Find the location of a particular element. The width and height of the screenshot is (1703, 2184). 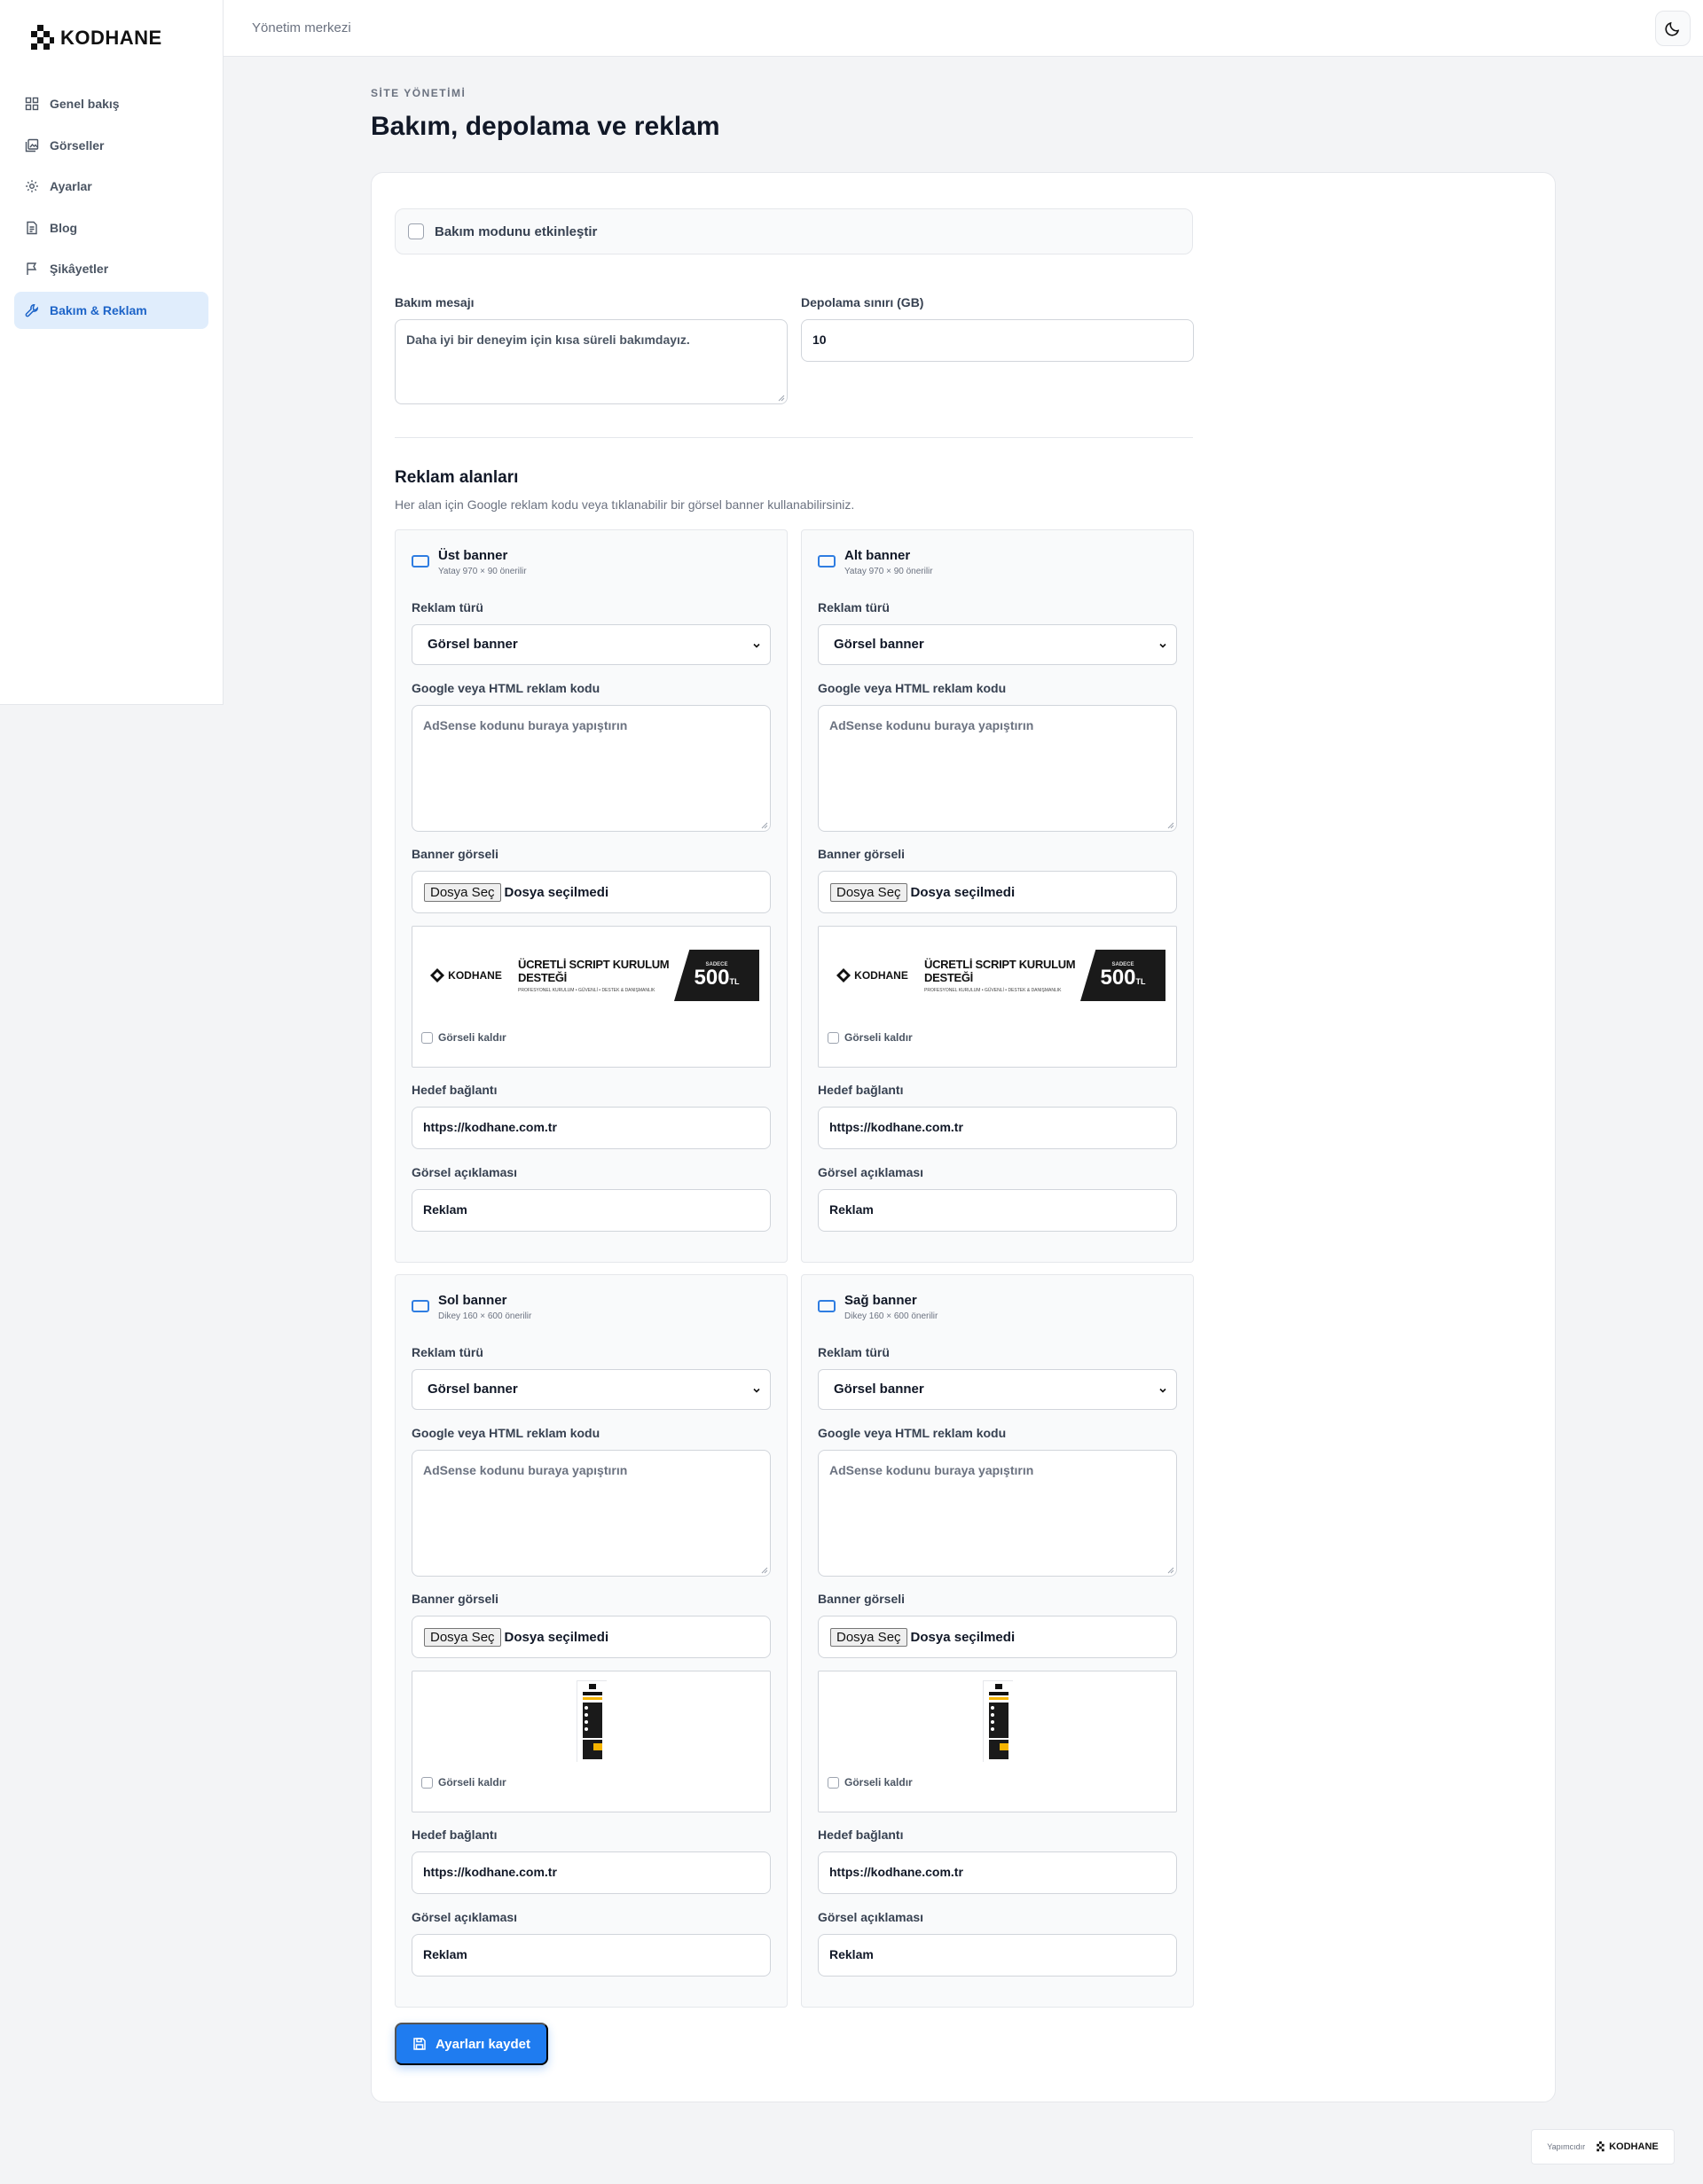

storage-limit-label: Depolama sınırı (GB) is located at coordinates (862, 302).